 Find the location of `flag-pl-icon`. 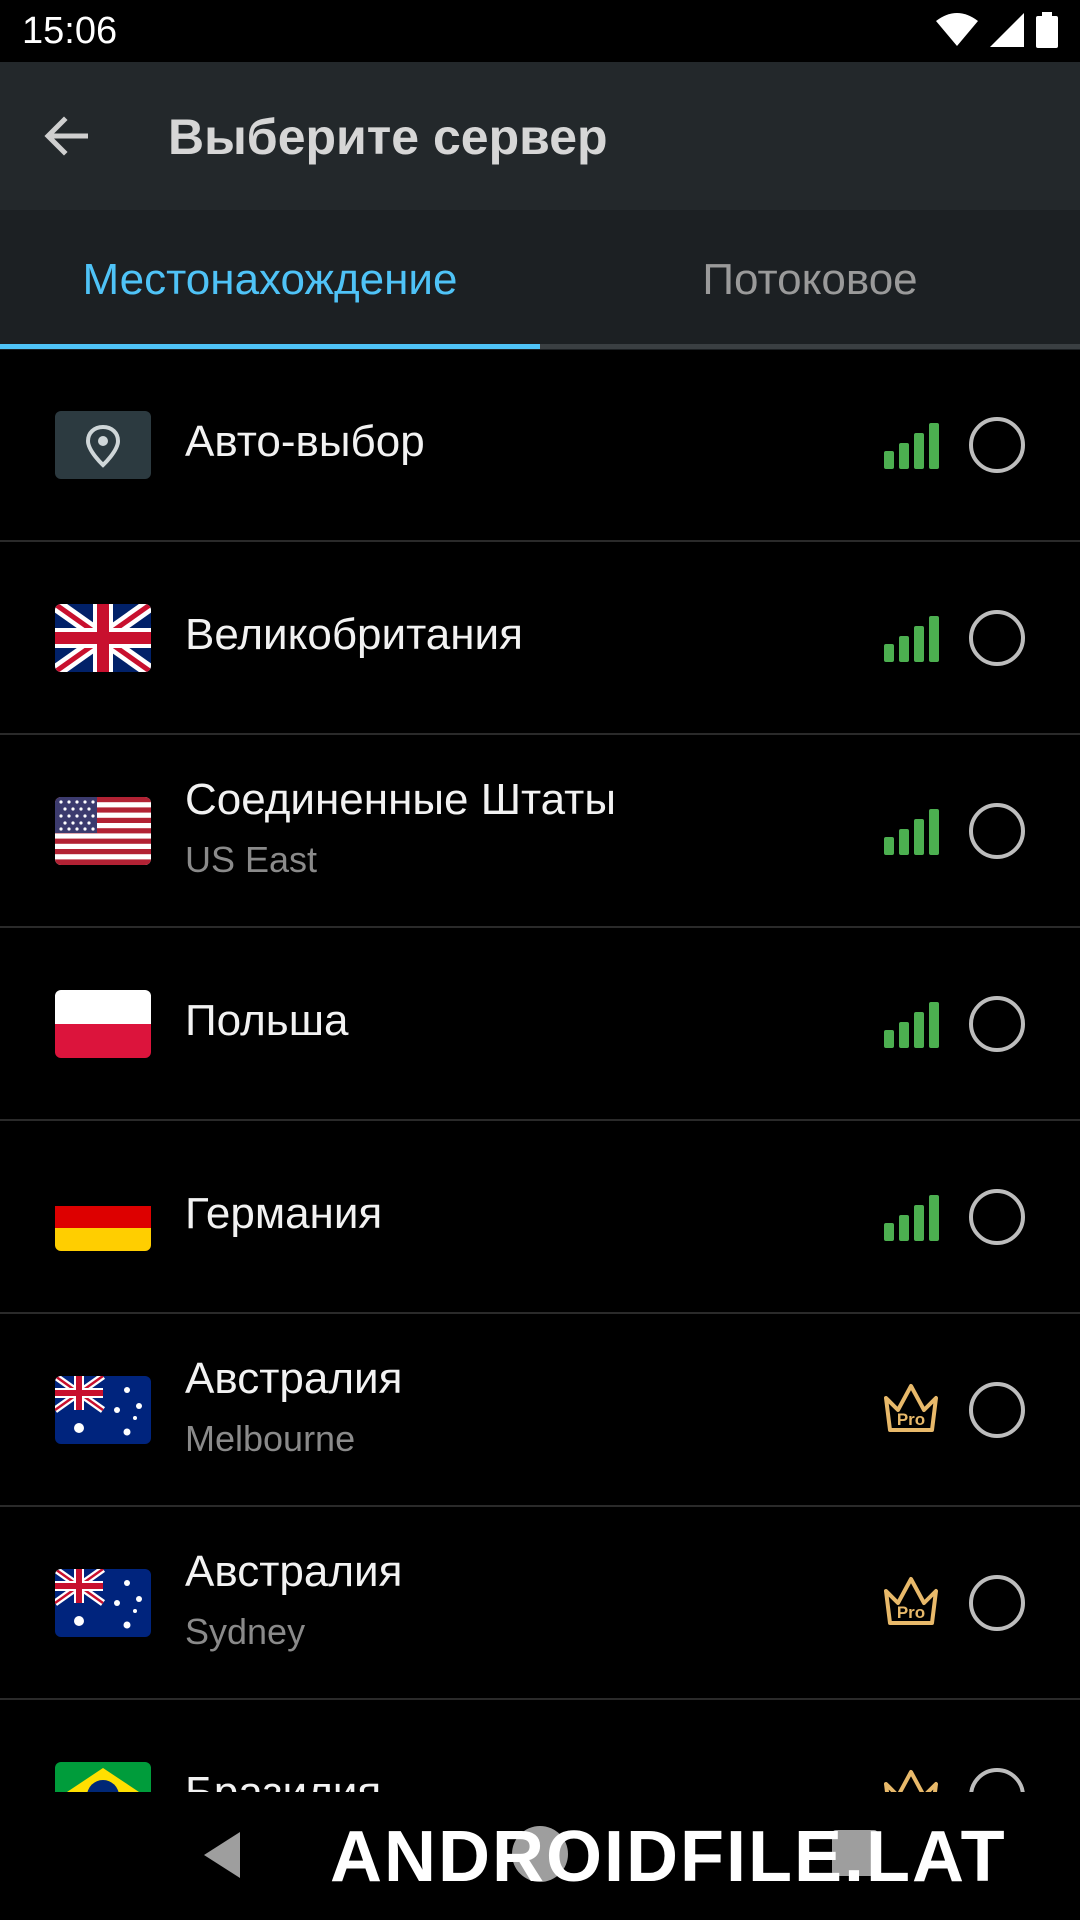

flag-pl-icon is located at coordinates (103, 1024).